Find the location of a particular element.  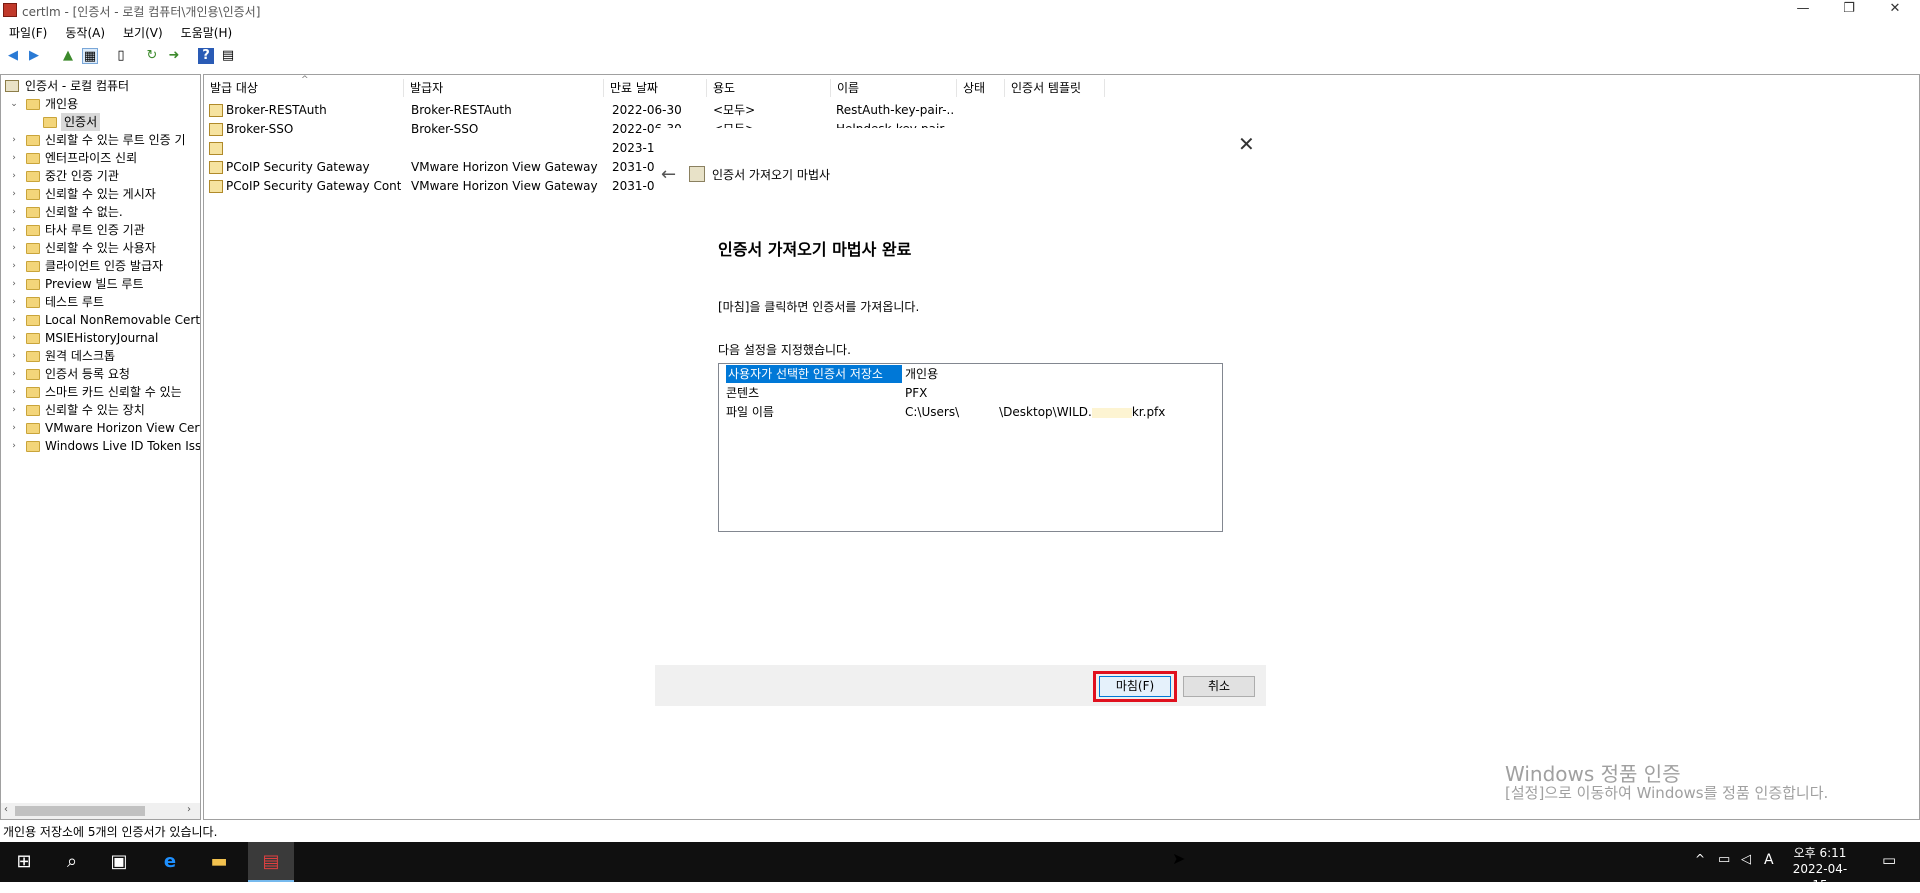

column-header-expiration: 만료 날짜 is located at coordinates (655, 88).